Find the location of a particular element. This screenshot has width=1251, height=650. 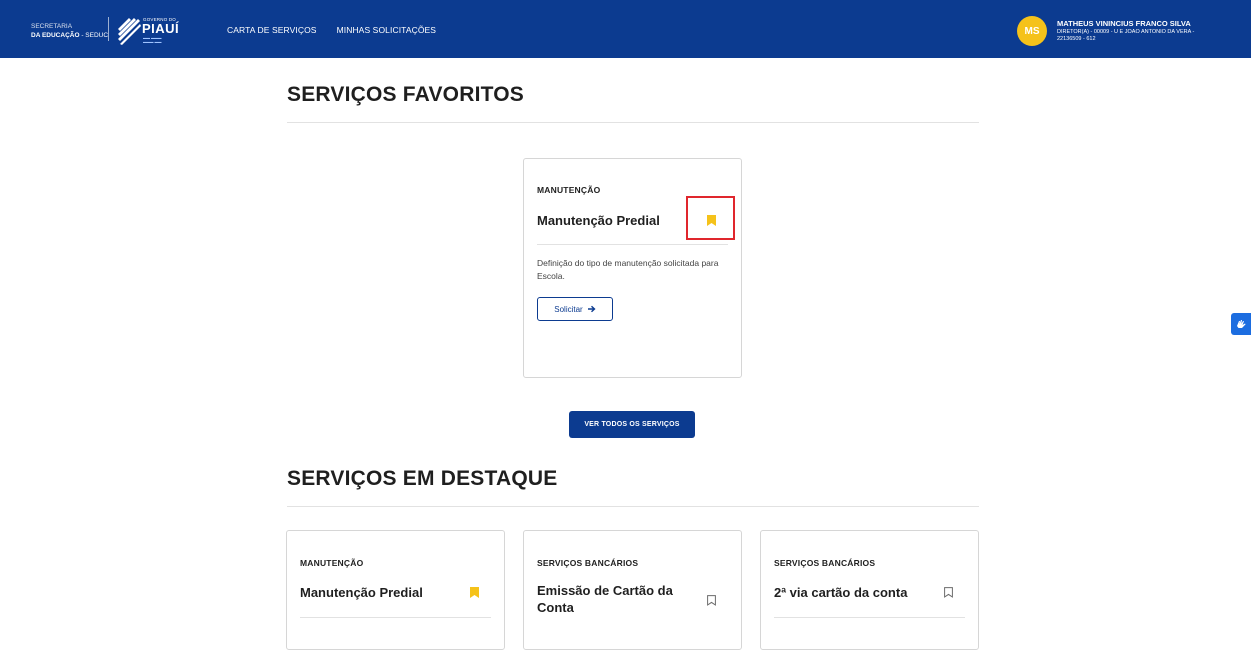

accessibility-button is located at coordinates (1241, 324).